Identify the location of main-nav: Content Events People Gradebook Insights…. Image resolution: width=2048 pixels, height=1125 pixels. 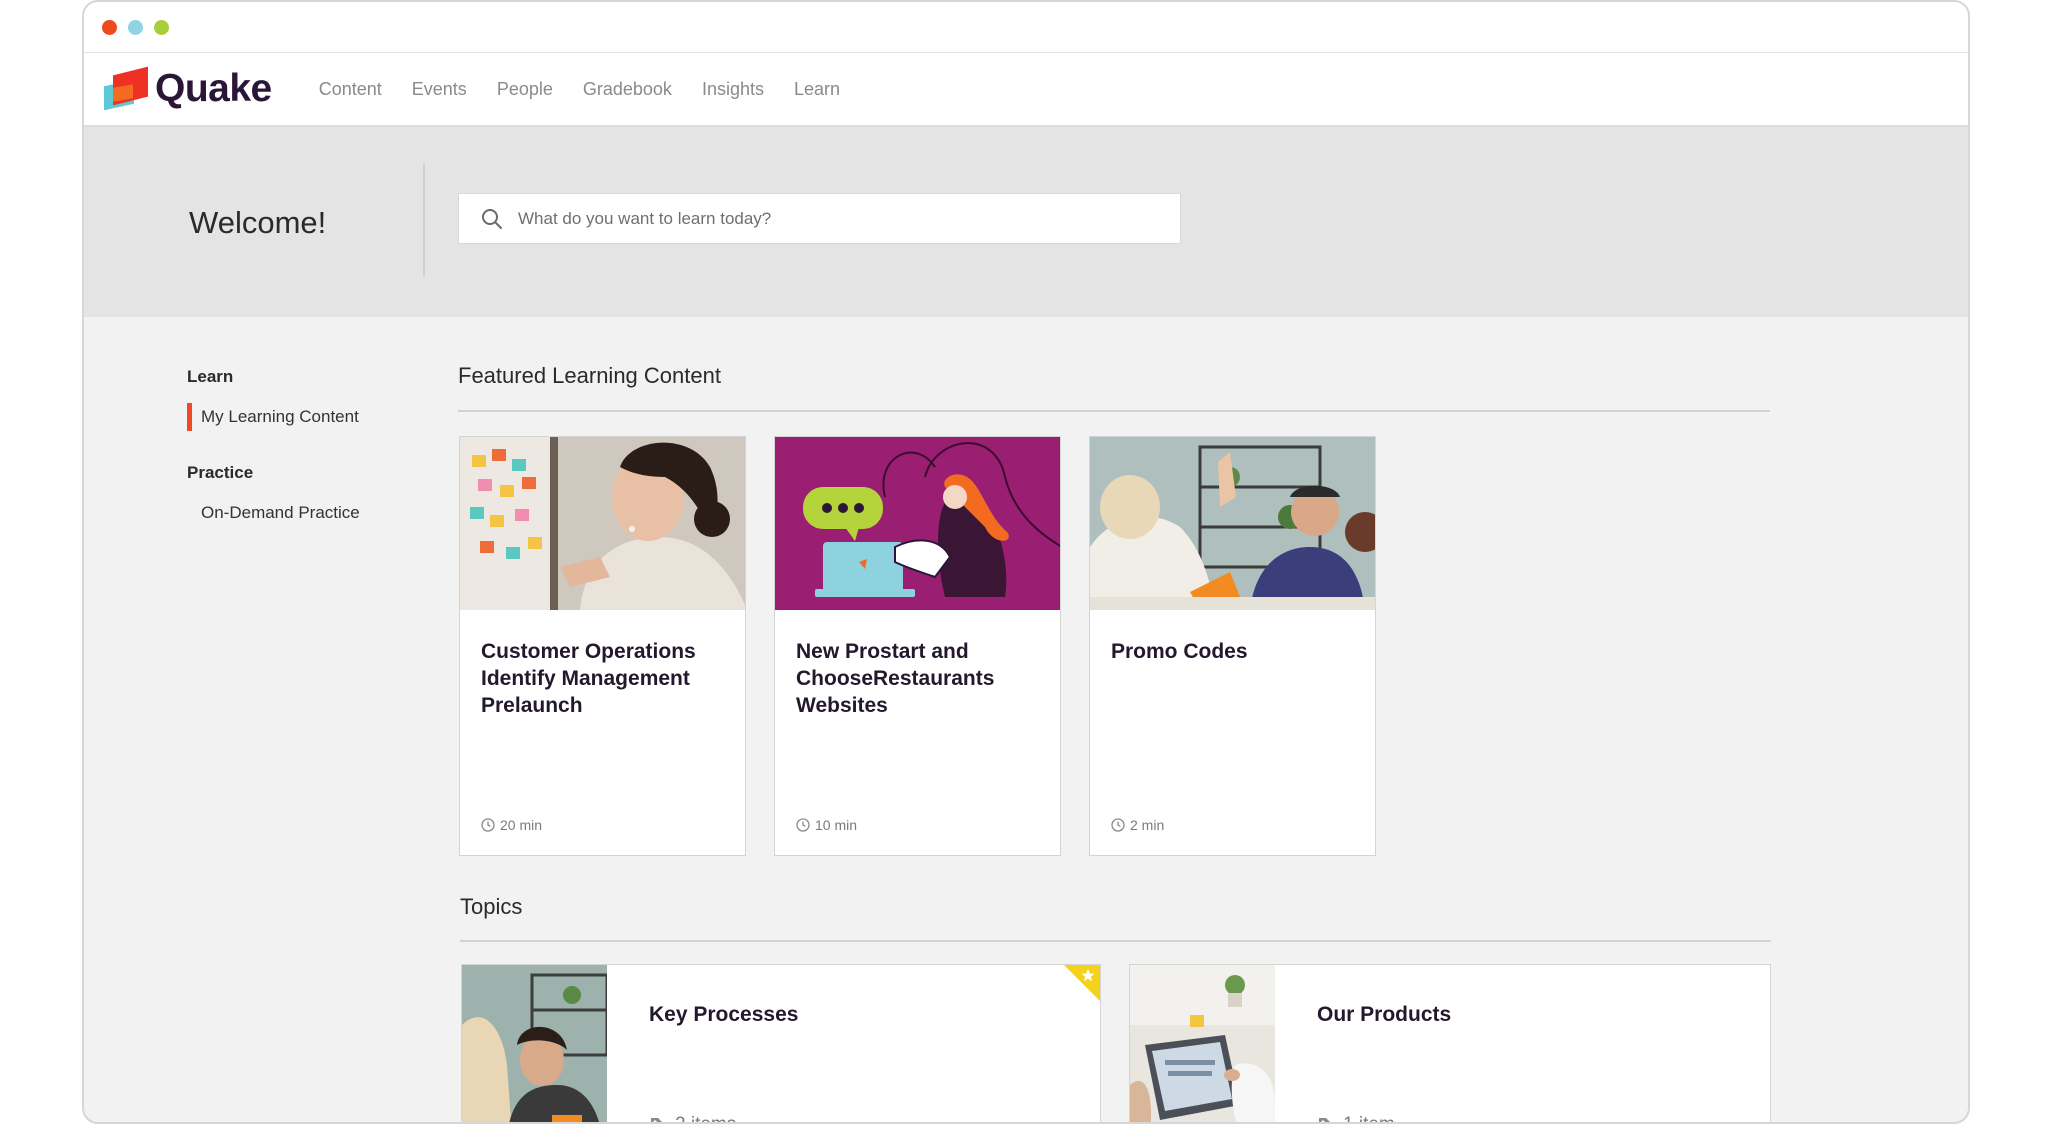
(579, 89).